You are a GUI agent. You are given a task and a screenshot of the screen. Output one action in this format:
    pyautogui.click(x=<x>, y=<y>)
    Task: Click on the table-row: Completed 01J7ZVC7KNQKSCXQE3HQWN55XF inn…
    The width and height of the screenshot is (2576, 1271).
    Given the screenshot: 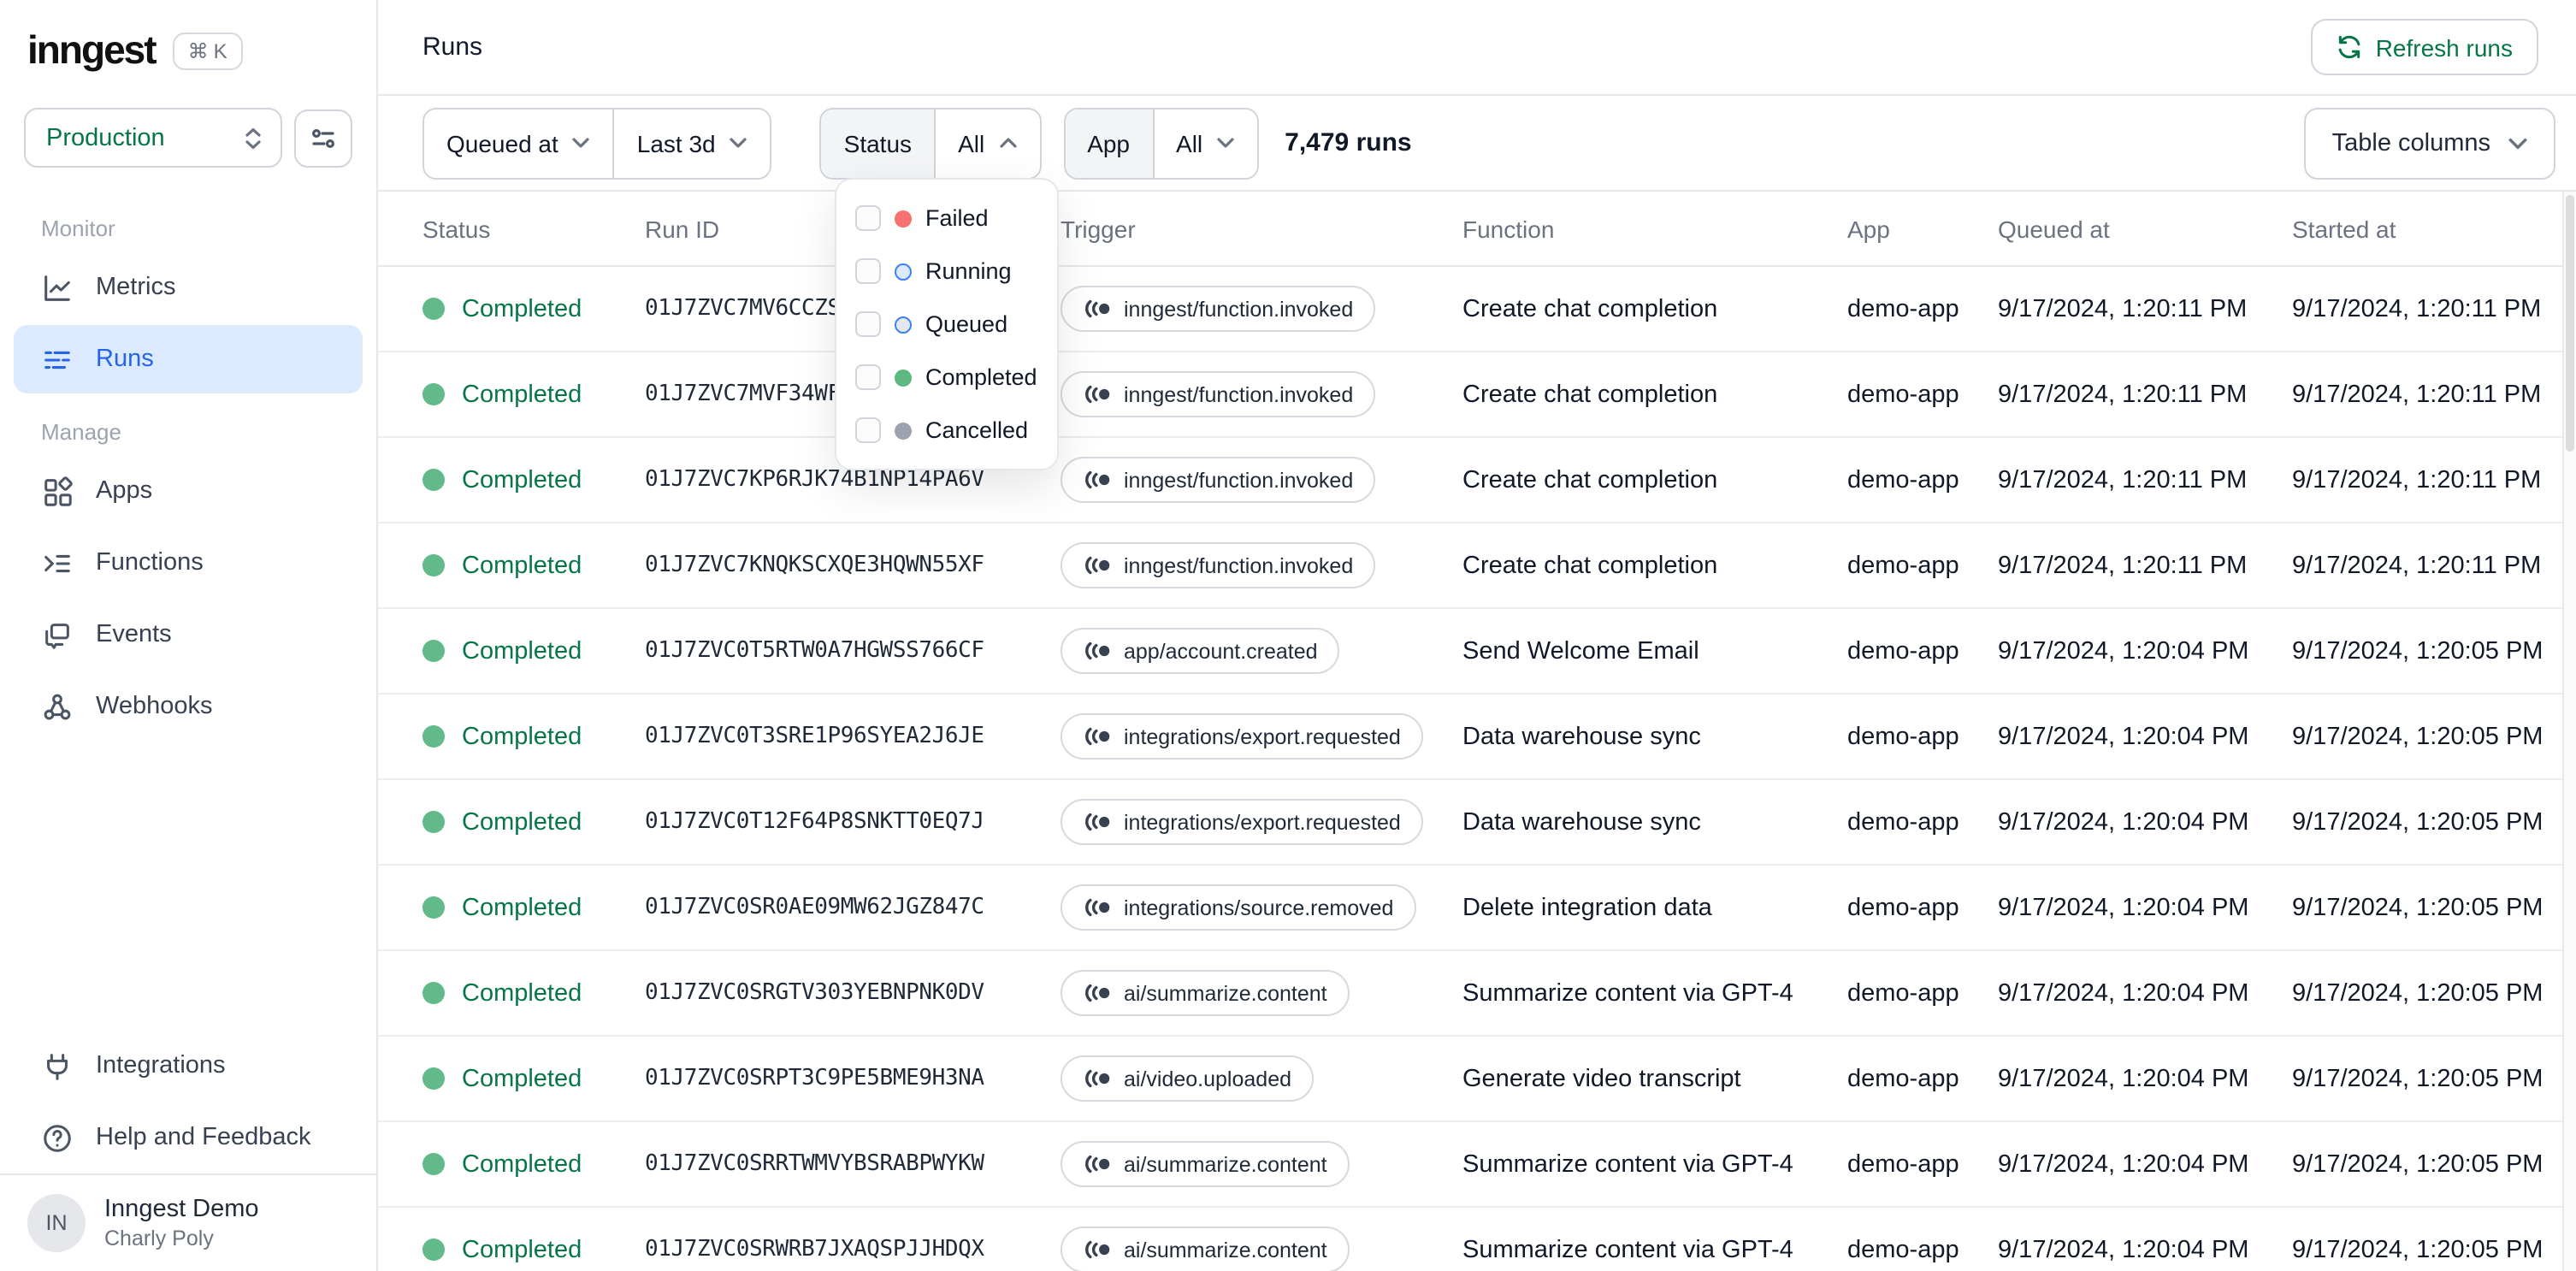 What is the action you would take?
    pyautogui.click(x=1477, y=566)
    